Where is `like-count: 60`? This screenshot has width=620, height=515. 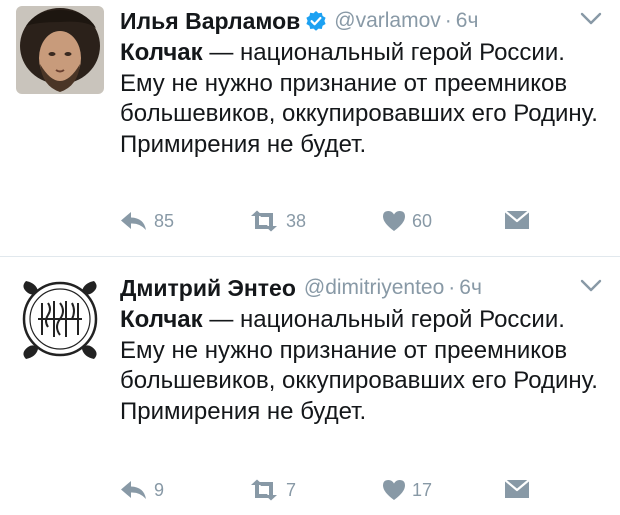
like-count: 60 is located at coordinates (422, 220).